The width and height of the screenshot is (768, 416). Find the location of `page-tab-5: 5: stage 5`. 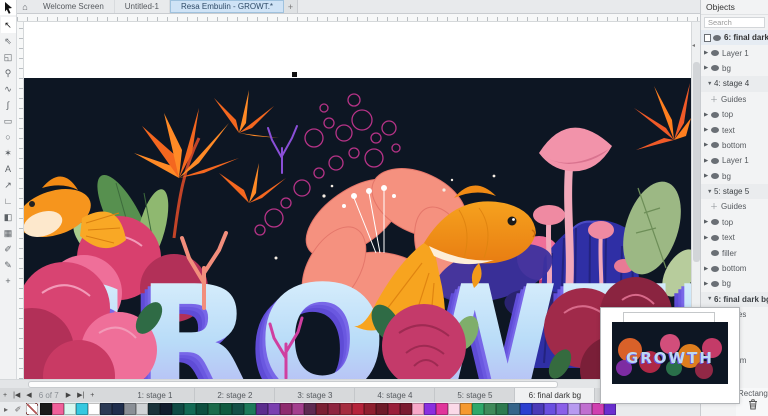

page-tab-5: 5: stage 5 is located at coordinates (475, 395).